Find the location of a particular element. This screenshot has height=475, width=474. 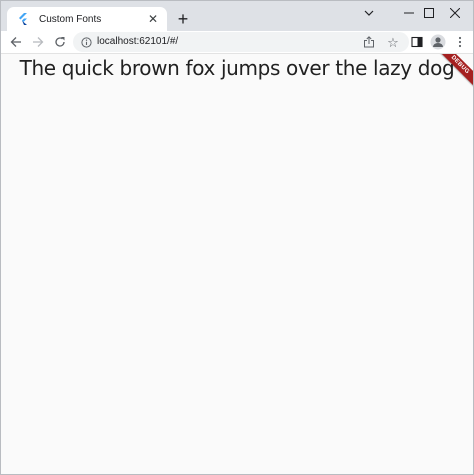

tab-strip: Custom Fonts ✕ + is located at coordinates (237, 16).